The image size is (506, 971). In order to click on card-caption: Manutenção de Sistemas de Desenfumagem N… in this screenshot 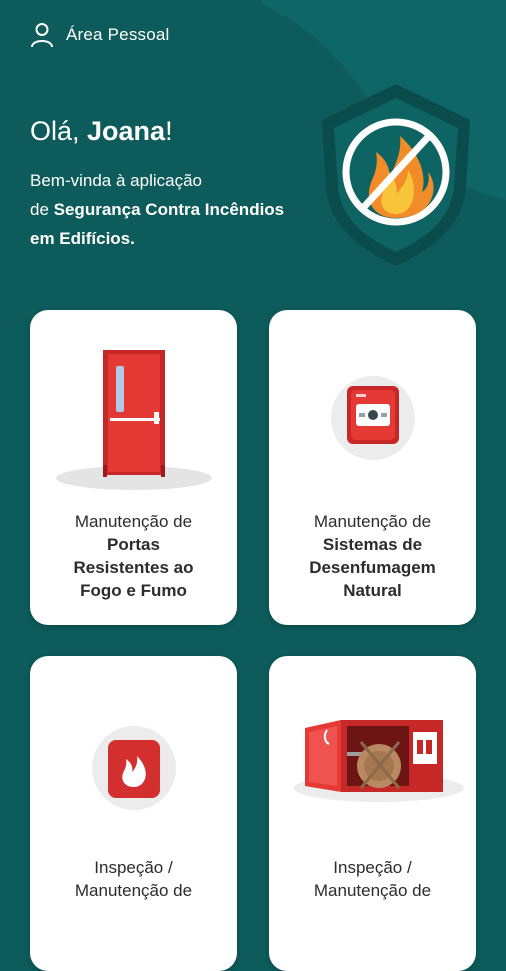, I will do `click(372, 556)`.